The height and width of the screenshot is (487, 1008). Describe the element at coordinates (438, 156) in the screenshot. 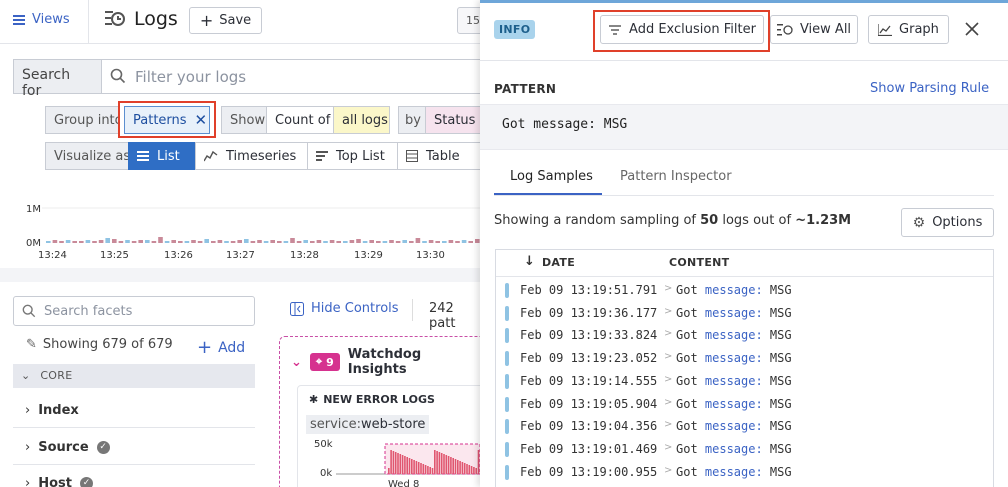

I see `viz-table-button: Table` at that location.